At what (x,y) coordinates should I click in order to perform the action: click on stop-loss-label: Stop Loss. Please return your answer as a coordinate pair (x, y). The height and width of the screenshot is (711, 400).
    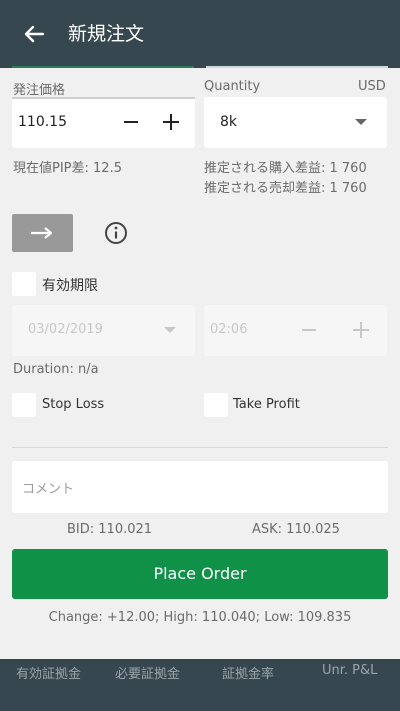
    Looking at the image, I should click on (73, 404).